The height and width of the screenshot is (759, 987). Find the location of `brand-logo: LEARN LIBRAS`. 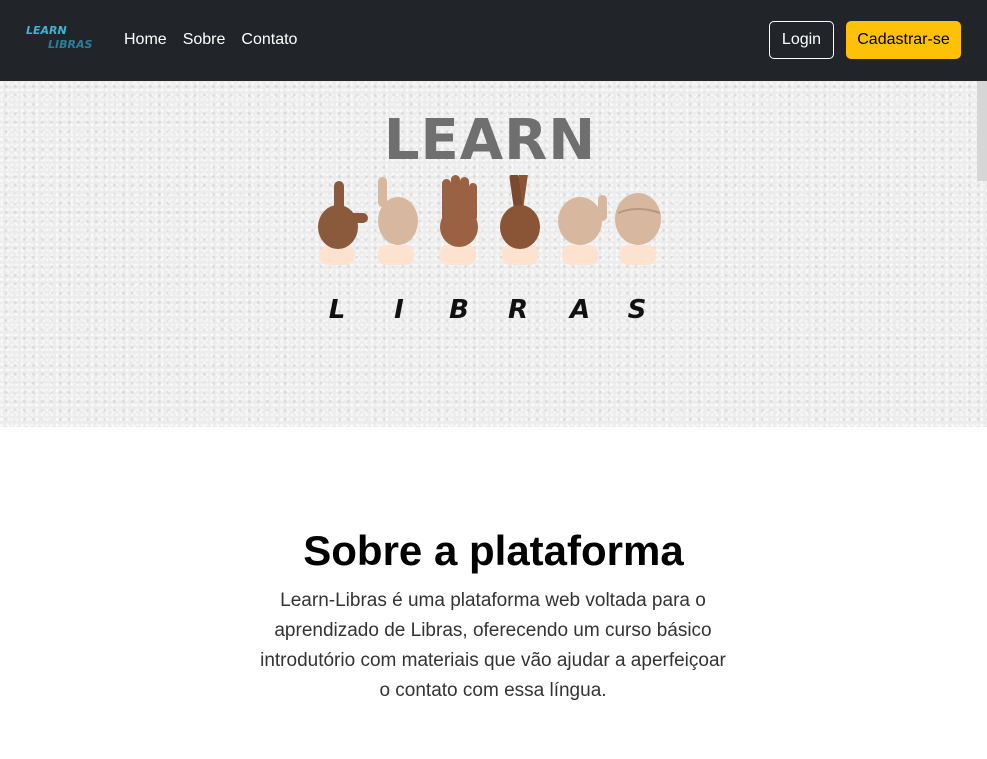

brand-logo: LEARN LIBRAS is located at coordinates (67, 37).